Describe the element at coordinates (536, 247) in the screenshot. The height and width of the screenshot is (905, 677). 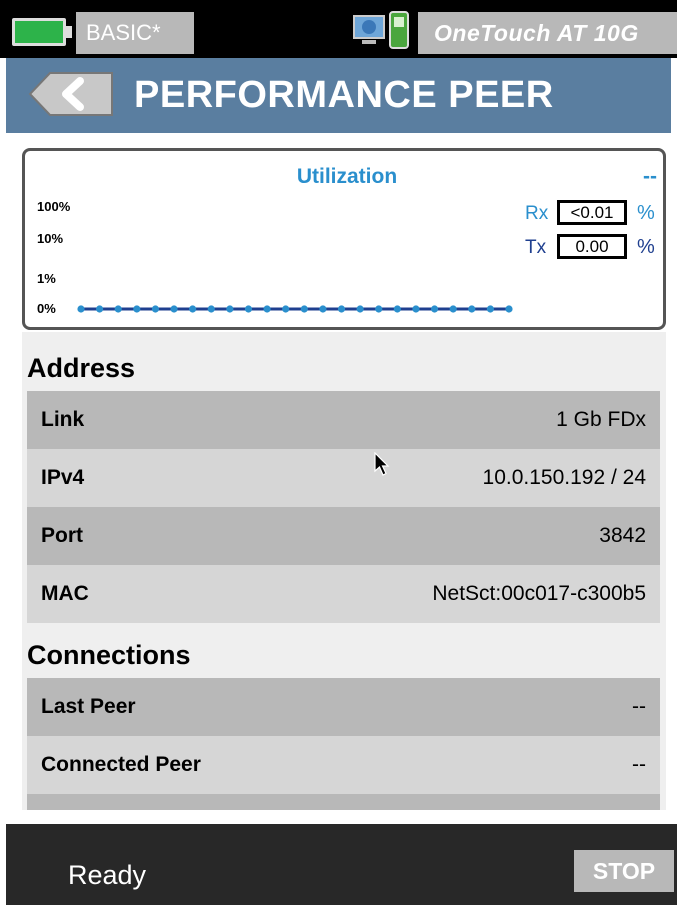
I see `tx-label: Tx` at that location.